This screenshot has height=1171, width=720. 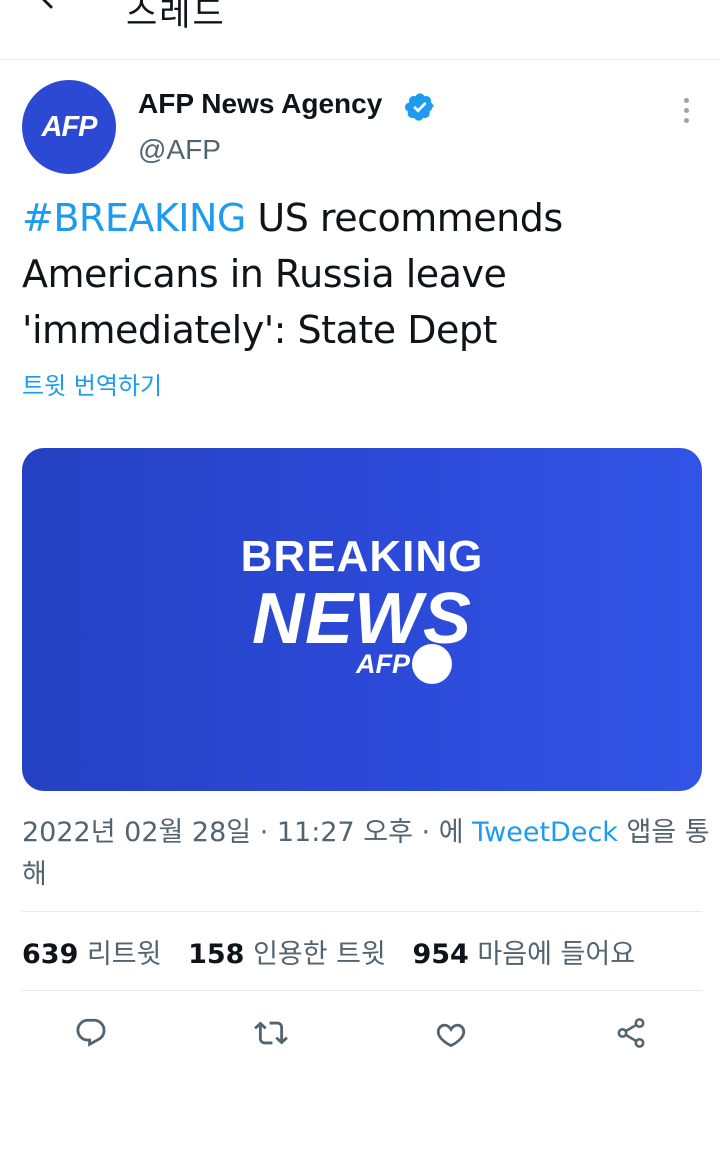 I want to click on source-link: TweetDeck, so click(x=545, y=832).